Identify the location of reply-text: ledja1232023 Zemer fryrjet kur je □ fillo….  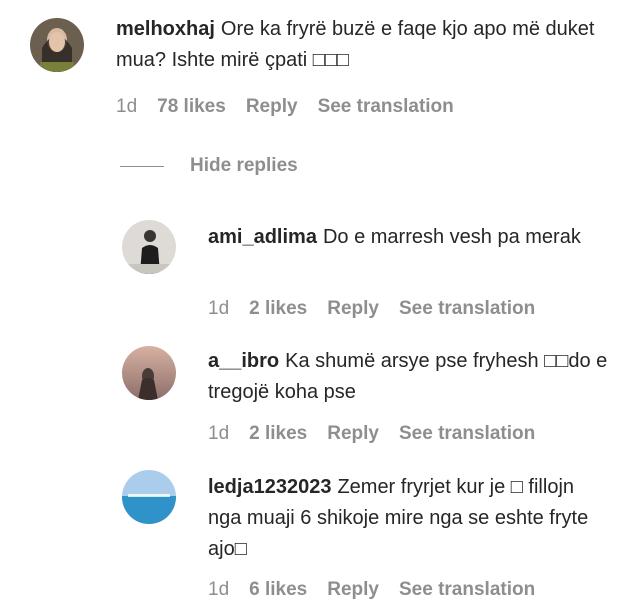
(408, 518).